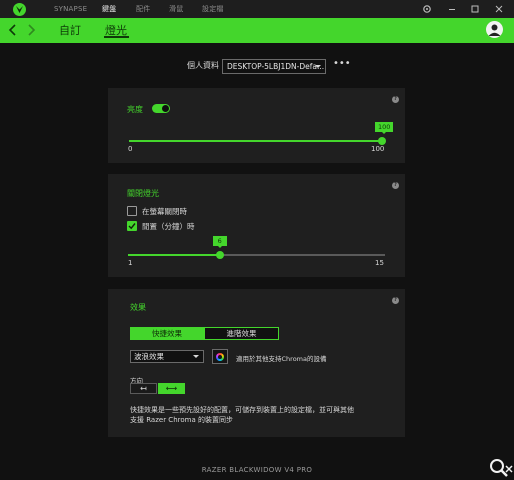 This screenshot has height=480, width=514. Describe the element at coordinates (171, 388) in the screenshot. I see `direction-right-button: ⟷` at that location.